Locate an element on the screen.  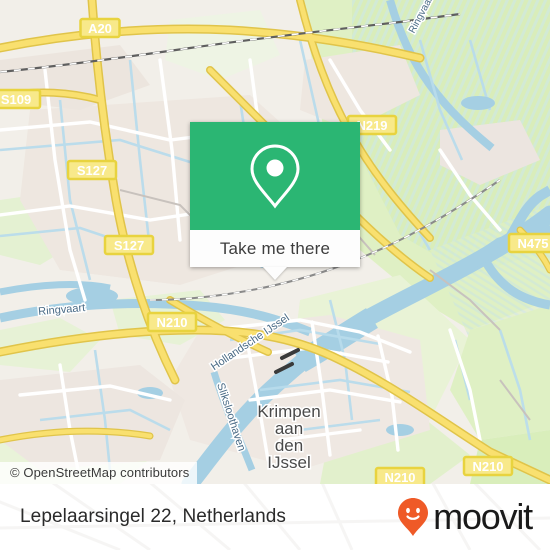
take-me-there-button: Take me there is located at coordinates (275, 248).